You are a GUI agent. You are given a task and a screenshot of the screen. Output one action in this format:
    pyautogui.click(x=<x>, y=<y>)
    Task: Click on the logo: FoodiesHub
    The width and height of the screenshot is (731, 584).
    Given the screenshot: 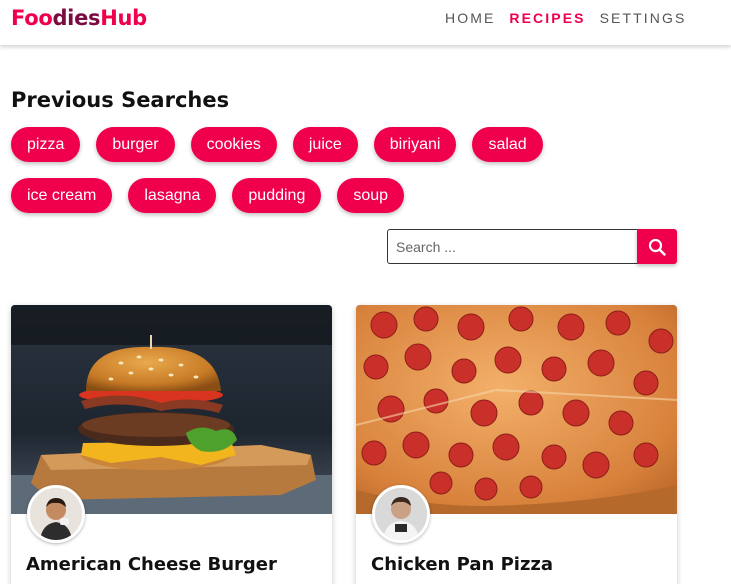 What is the action you would take?
    pyautogui.click(x=79, y=18)
    